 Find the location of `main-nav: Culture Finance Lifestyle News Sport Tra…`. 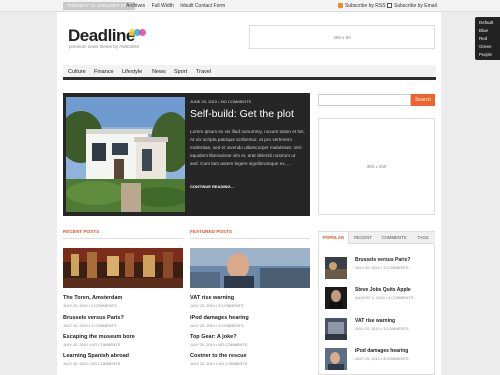

main-nav: Culture Finance Lifestyle News Sport Tra… is located at coordinates (249, 72).